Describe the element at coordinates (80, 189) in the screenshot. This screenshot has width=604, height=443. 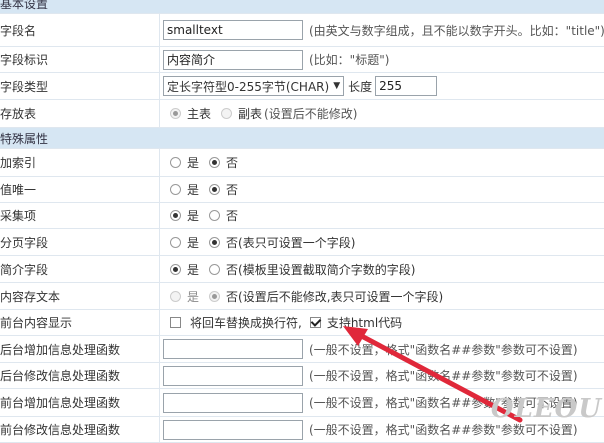
I see `unique-label: 值唯一` at that location.